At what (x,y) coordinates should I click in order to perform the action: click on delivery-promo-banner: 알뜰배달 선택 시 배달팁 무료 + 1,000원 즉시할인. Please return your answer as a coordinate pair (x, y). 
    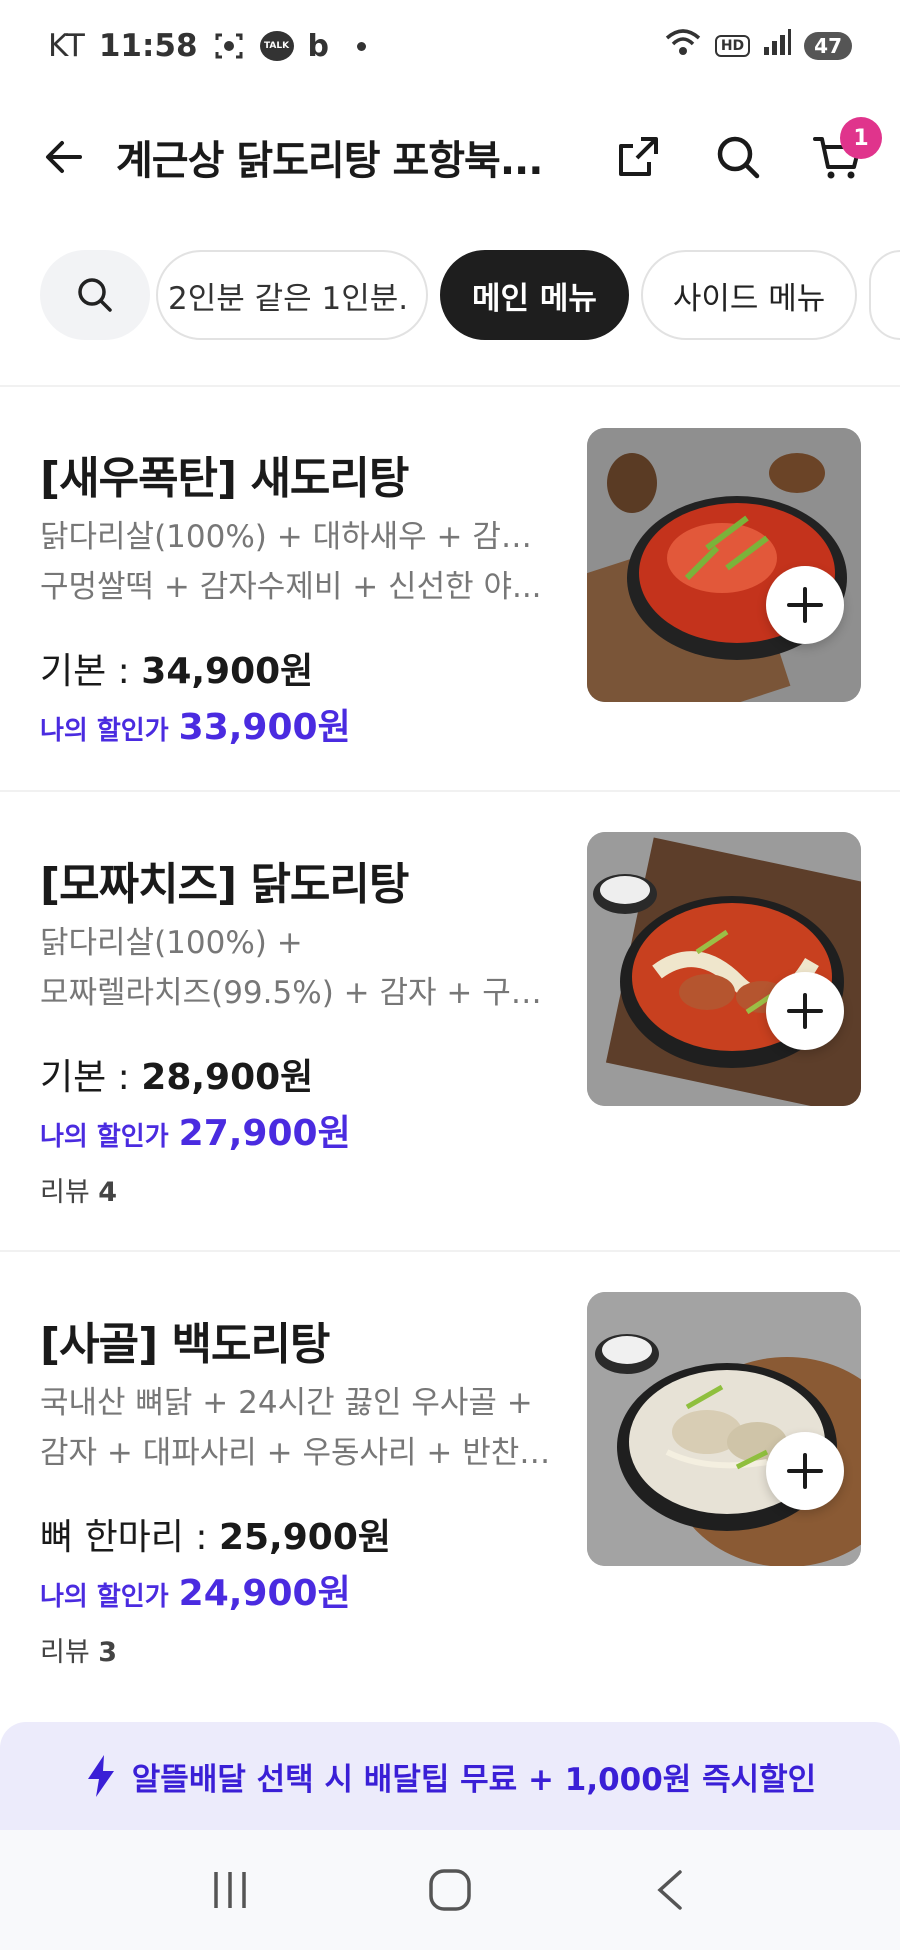
    Looking at the image, I should click on (450, 1776).